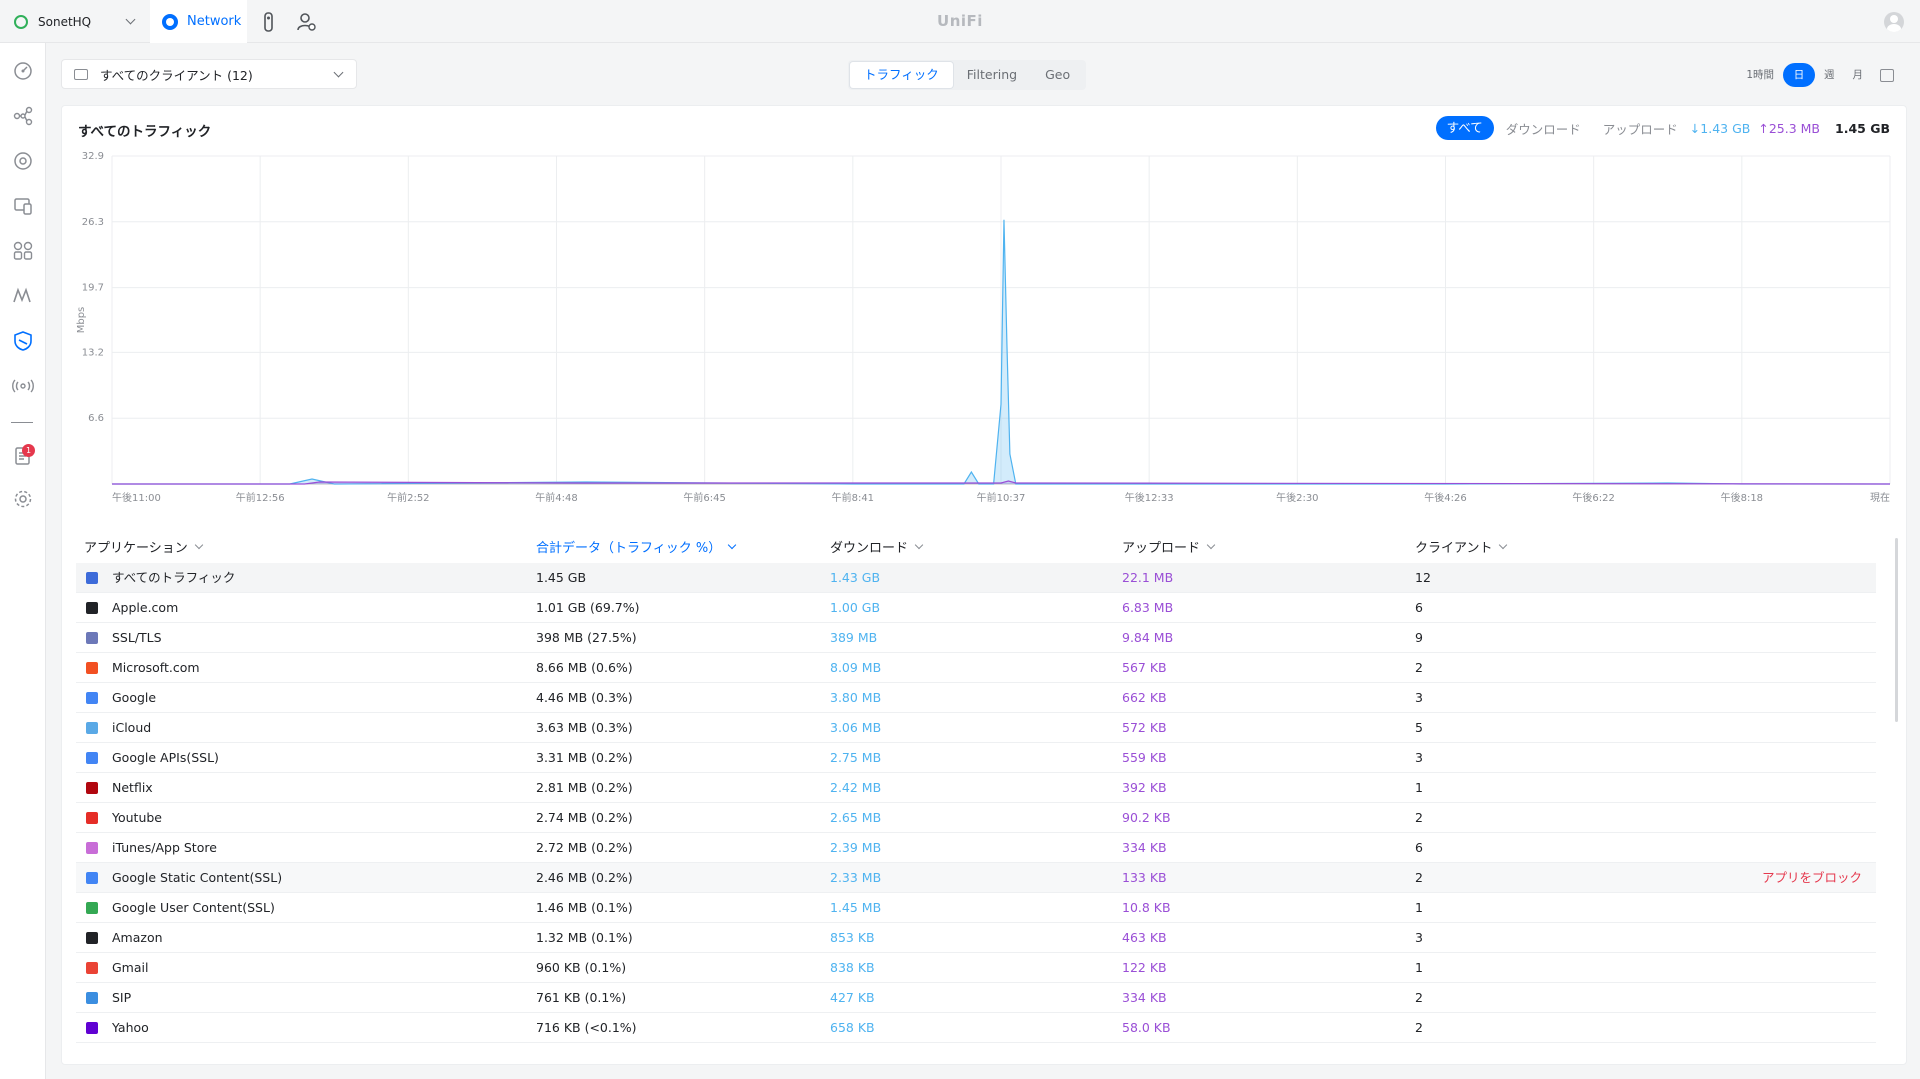 The width and height of the screenshot is (1920, 1079). Describe the element at coordinates (854, 637) in the screenshot. I see `download-value: 389 MB` at that location.